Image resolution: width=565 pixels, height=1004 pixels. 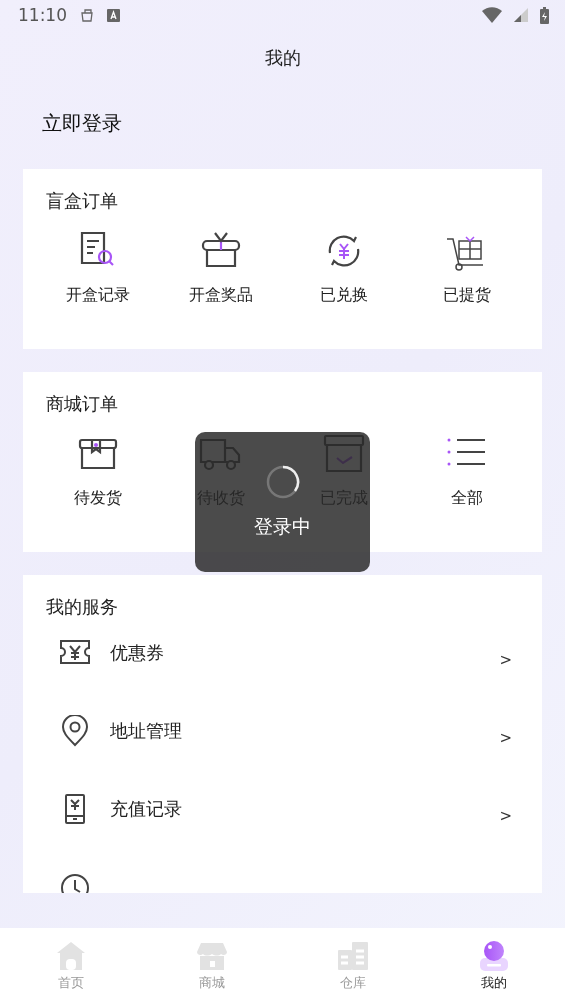 What do you see at coordinates (466, 295) in the screenshot?
I see `order-shortcut: 已提货` at bounding box center [466, 295].